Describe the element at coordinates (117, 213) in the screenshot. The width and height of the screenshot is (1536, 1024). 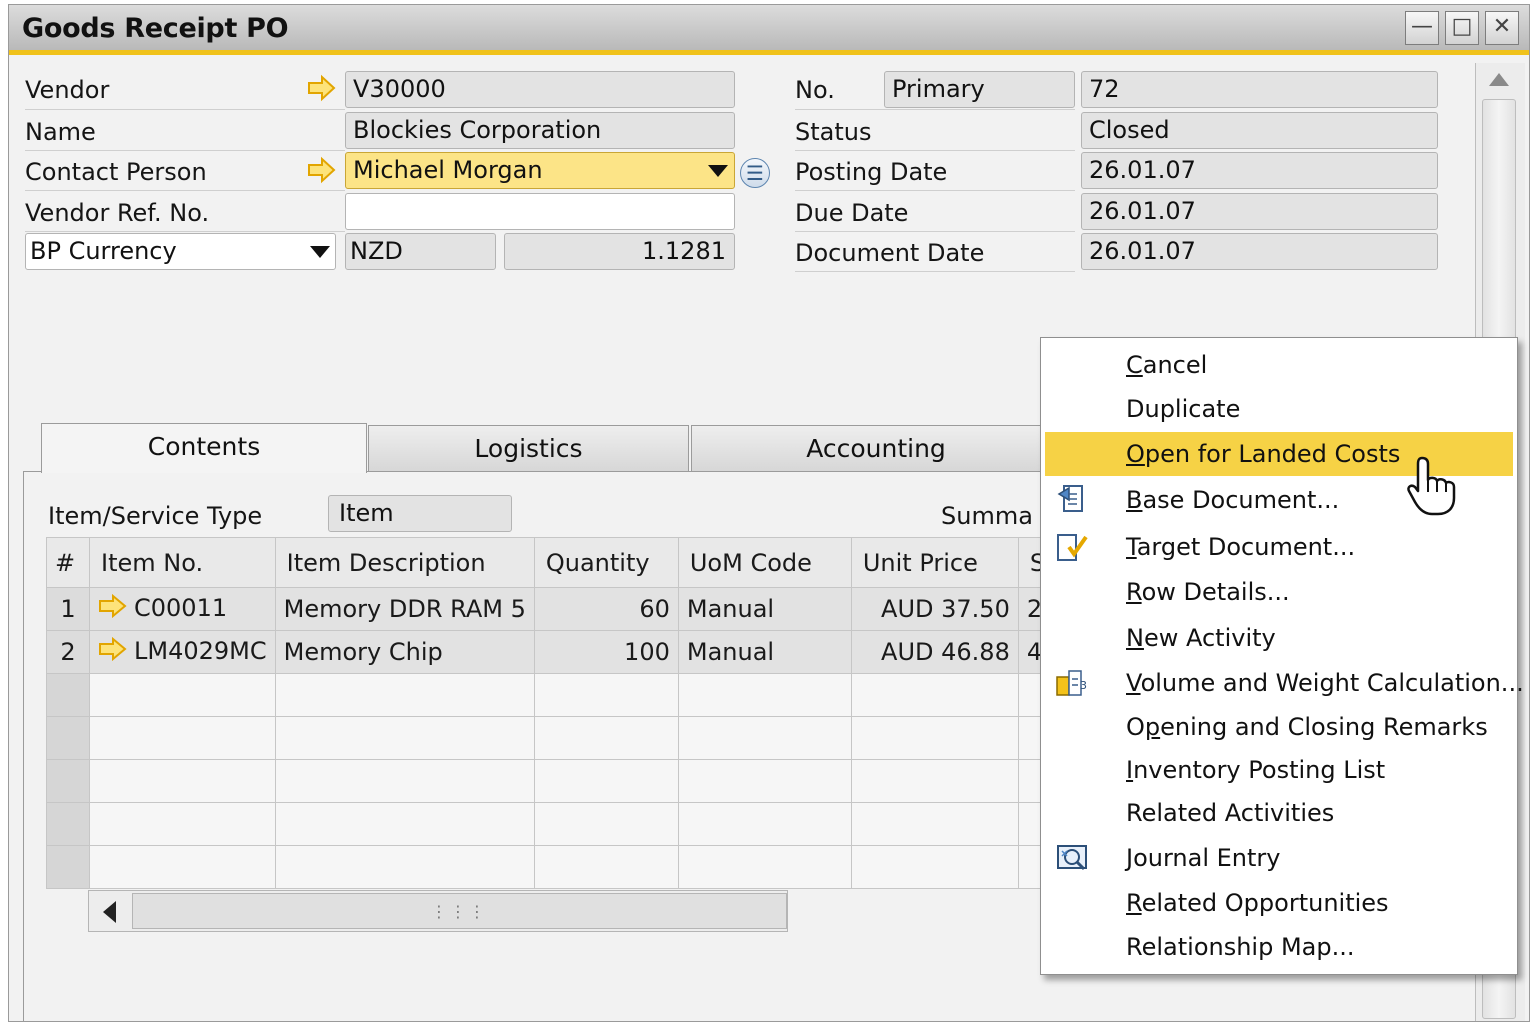
I see `vendor-ref-label: Vendor Ref. No.` at that location.